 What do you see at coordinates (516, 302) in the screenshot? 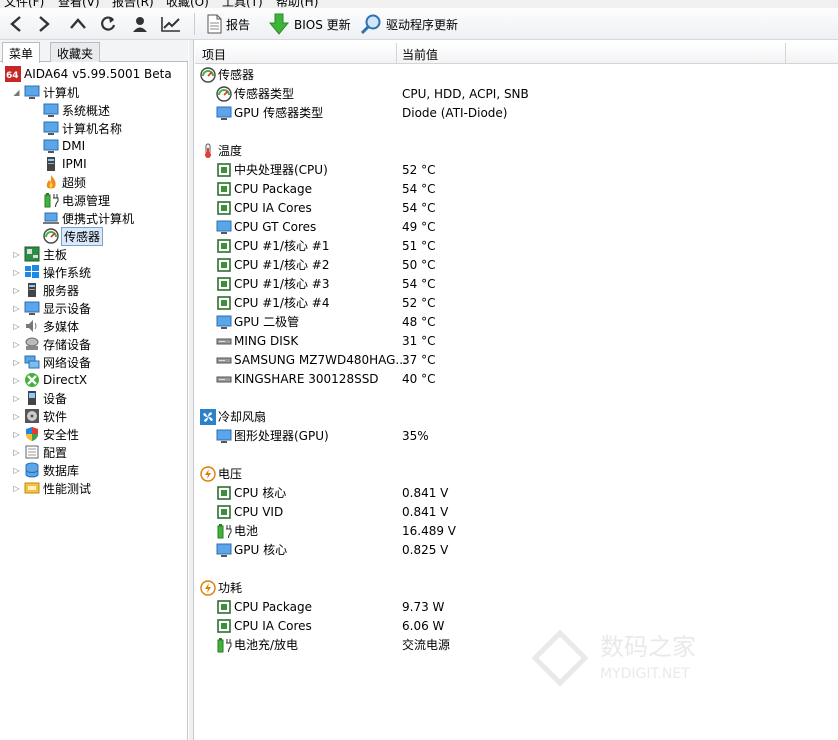
I see `sensor-row: CPU #1/核心 #4 52 °C` at bounding box center [516, 302].